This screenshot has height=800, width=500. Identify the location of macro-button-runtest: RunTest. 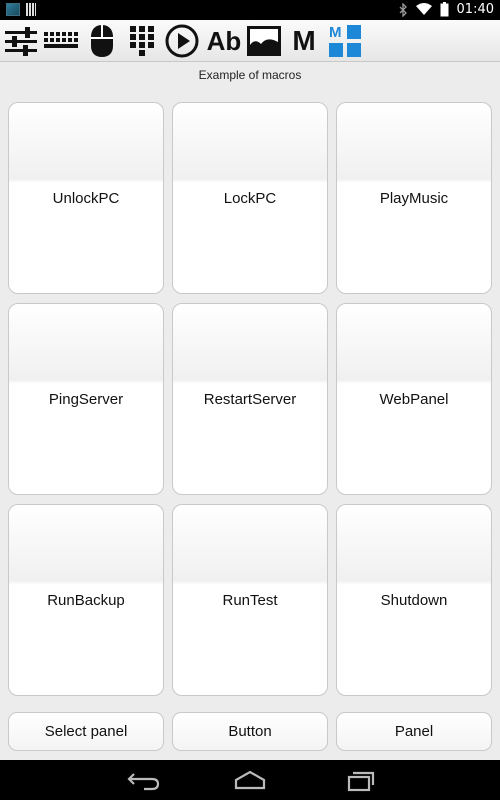
(250, 600).